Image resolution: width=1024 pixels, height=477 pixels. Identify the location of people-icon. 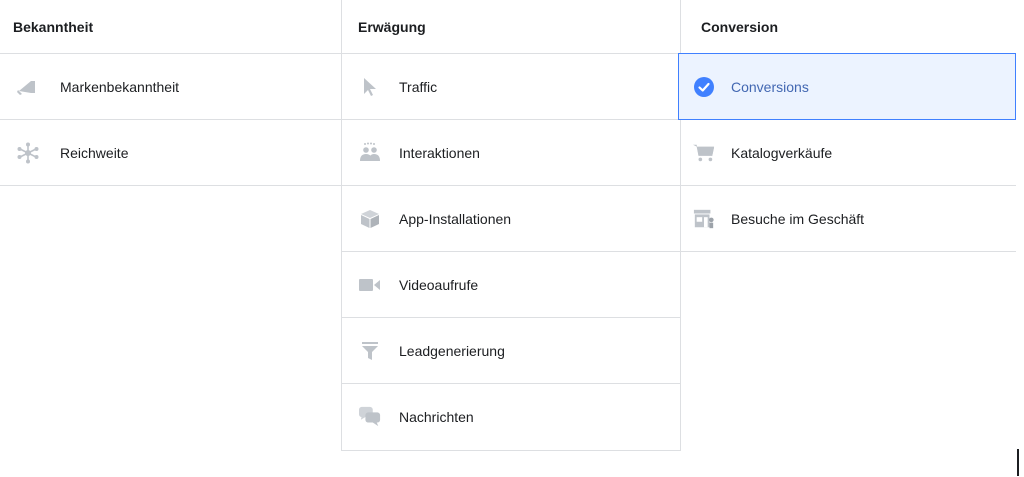
(370, 153).